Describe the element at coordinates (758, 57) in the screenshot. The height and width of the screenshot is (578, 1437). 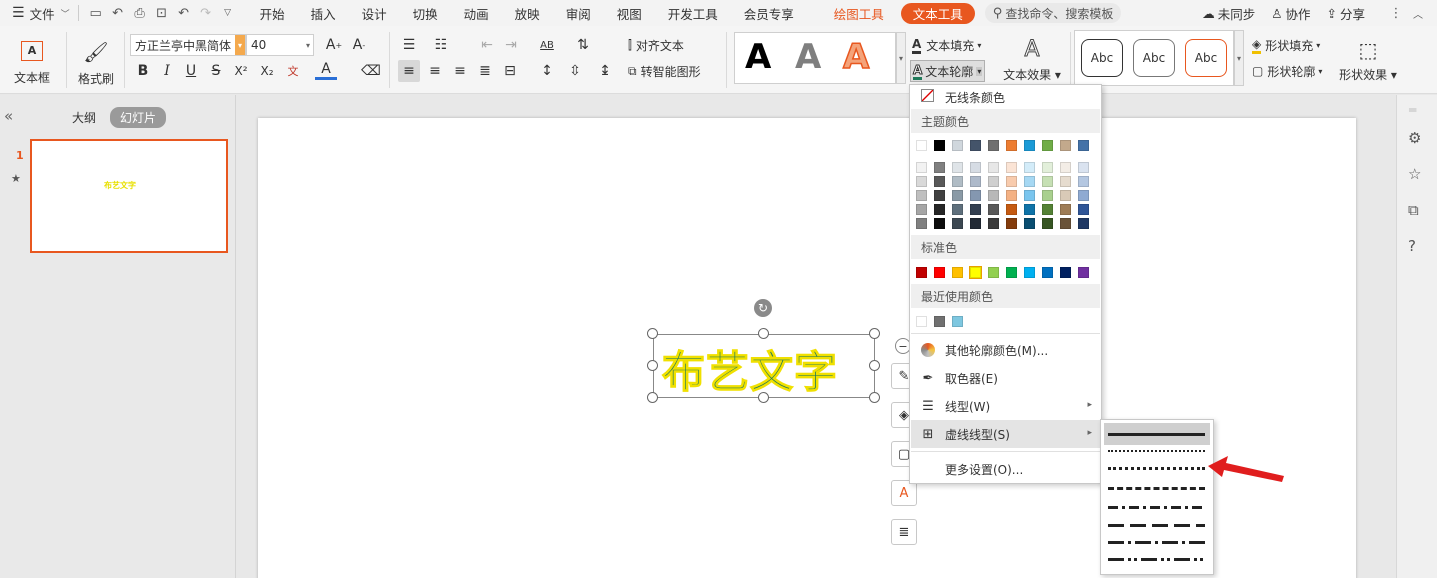
I see `style-black-a: A` at that location.